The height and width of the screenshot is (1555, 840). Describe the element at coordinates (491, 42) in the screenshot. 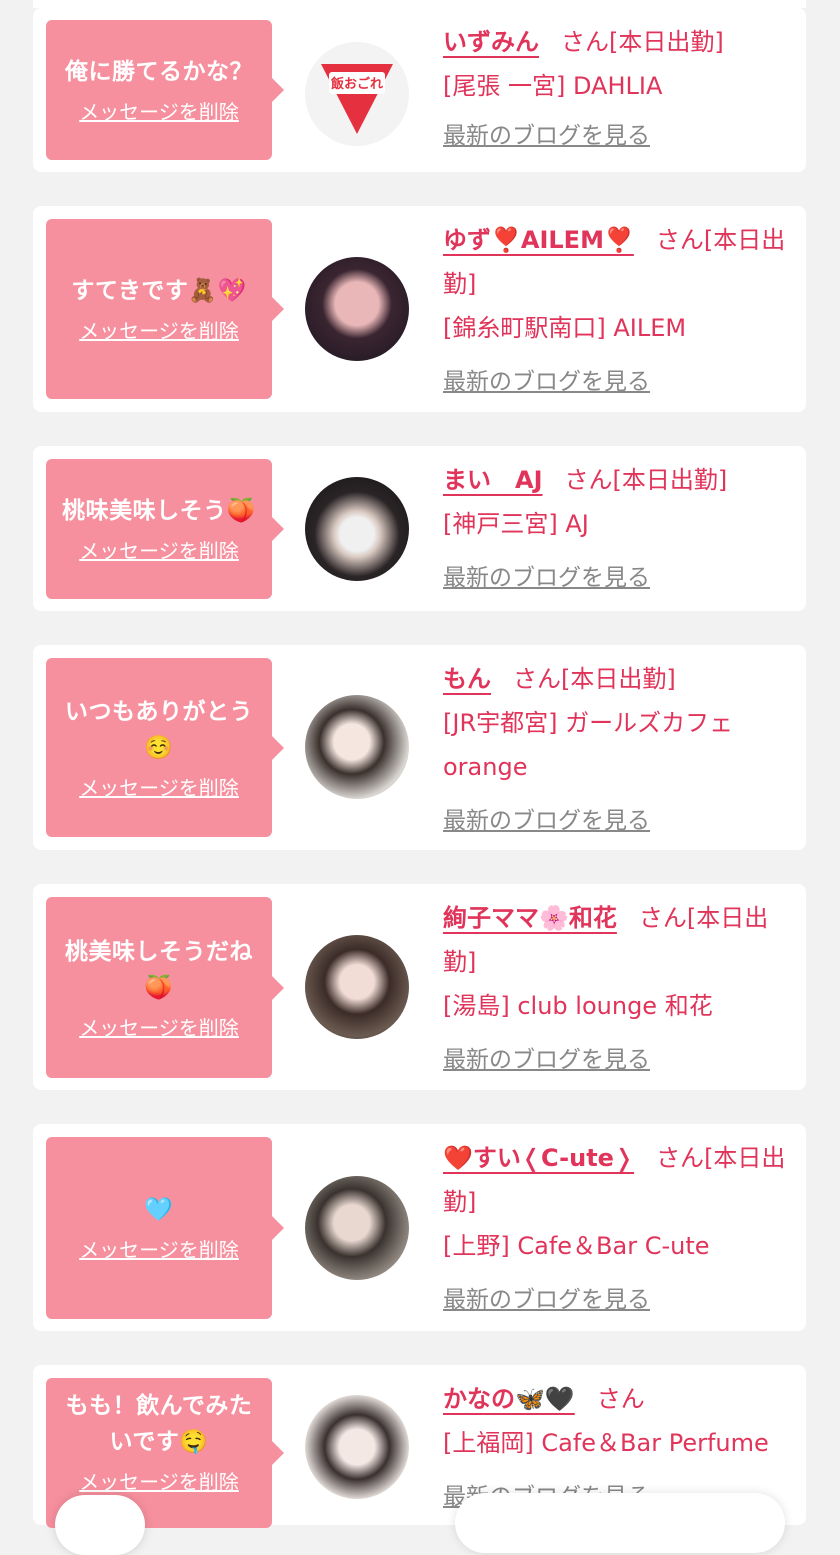

I see `cast-name-link: いずみん` at that location.